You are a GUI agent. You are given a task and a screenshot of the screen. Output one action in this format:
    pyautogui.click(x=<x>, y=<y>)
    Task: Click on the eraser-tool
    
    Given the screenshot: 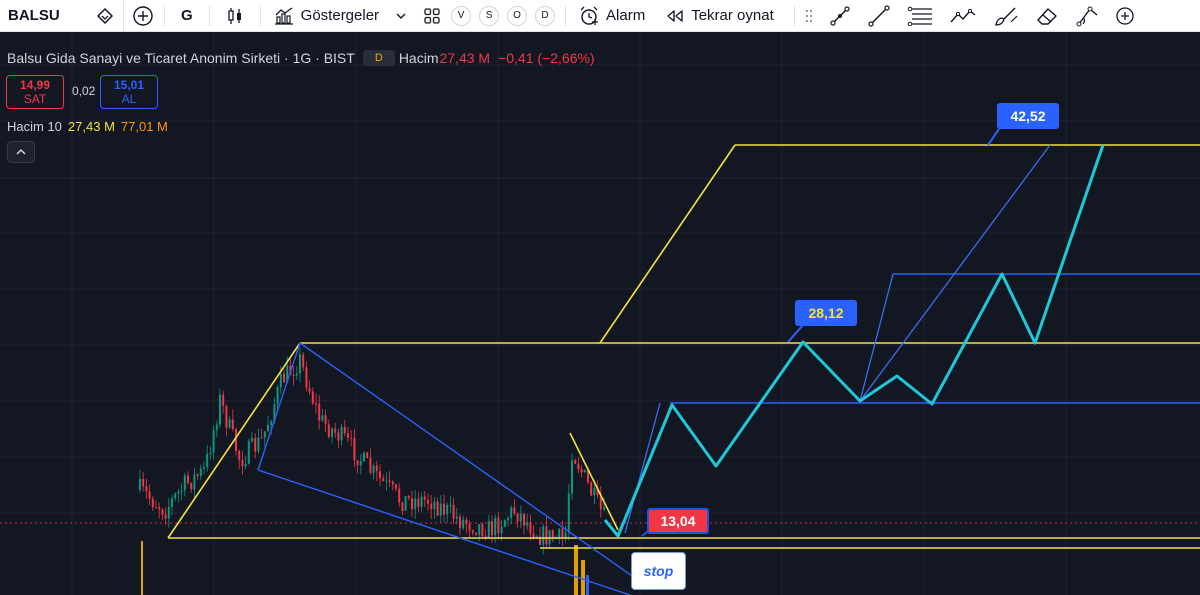 What is the action you would take?
    pyautogui.click(x=1047, y=15)
    